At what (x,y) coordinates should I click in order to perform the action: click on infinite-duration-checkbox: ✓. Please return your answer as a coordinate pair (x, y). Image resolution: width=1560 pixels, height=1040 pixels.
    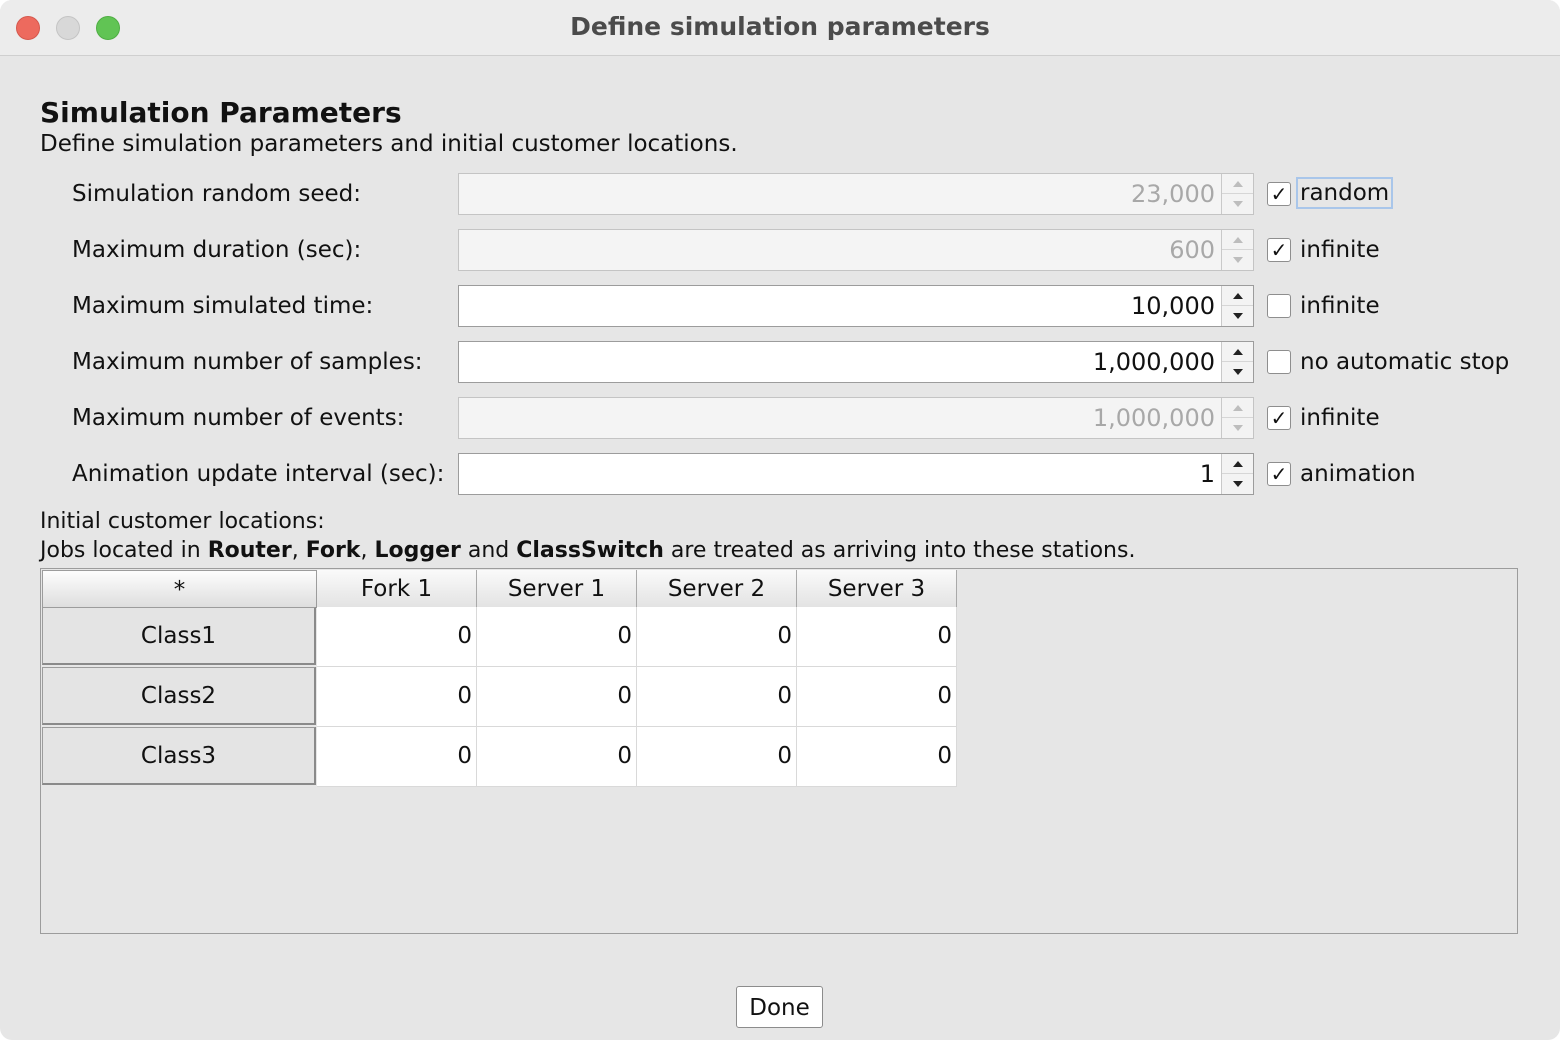
    Looking at the image, I should click on (1279, 250).